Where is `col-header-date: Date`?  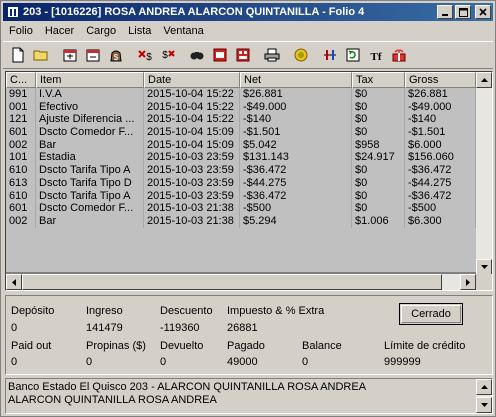 col-header-date: Date is located at coordinates (192, 80).